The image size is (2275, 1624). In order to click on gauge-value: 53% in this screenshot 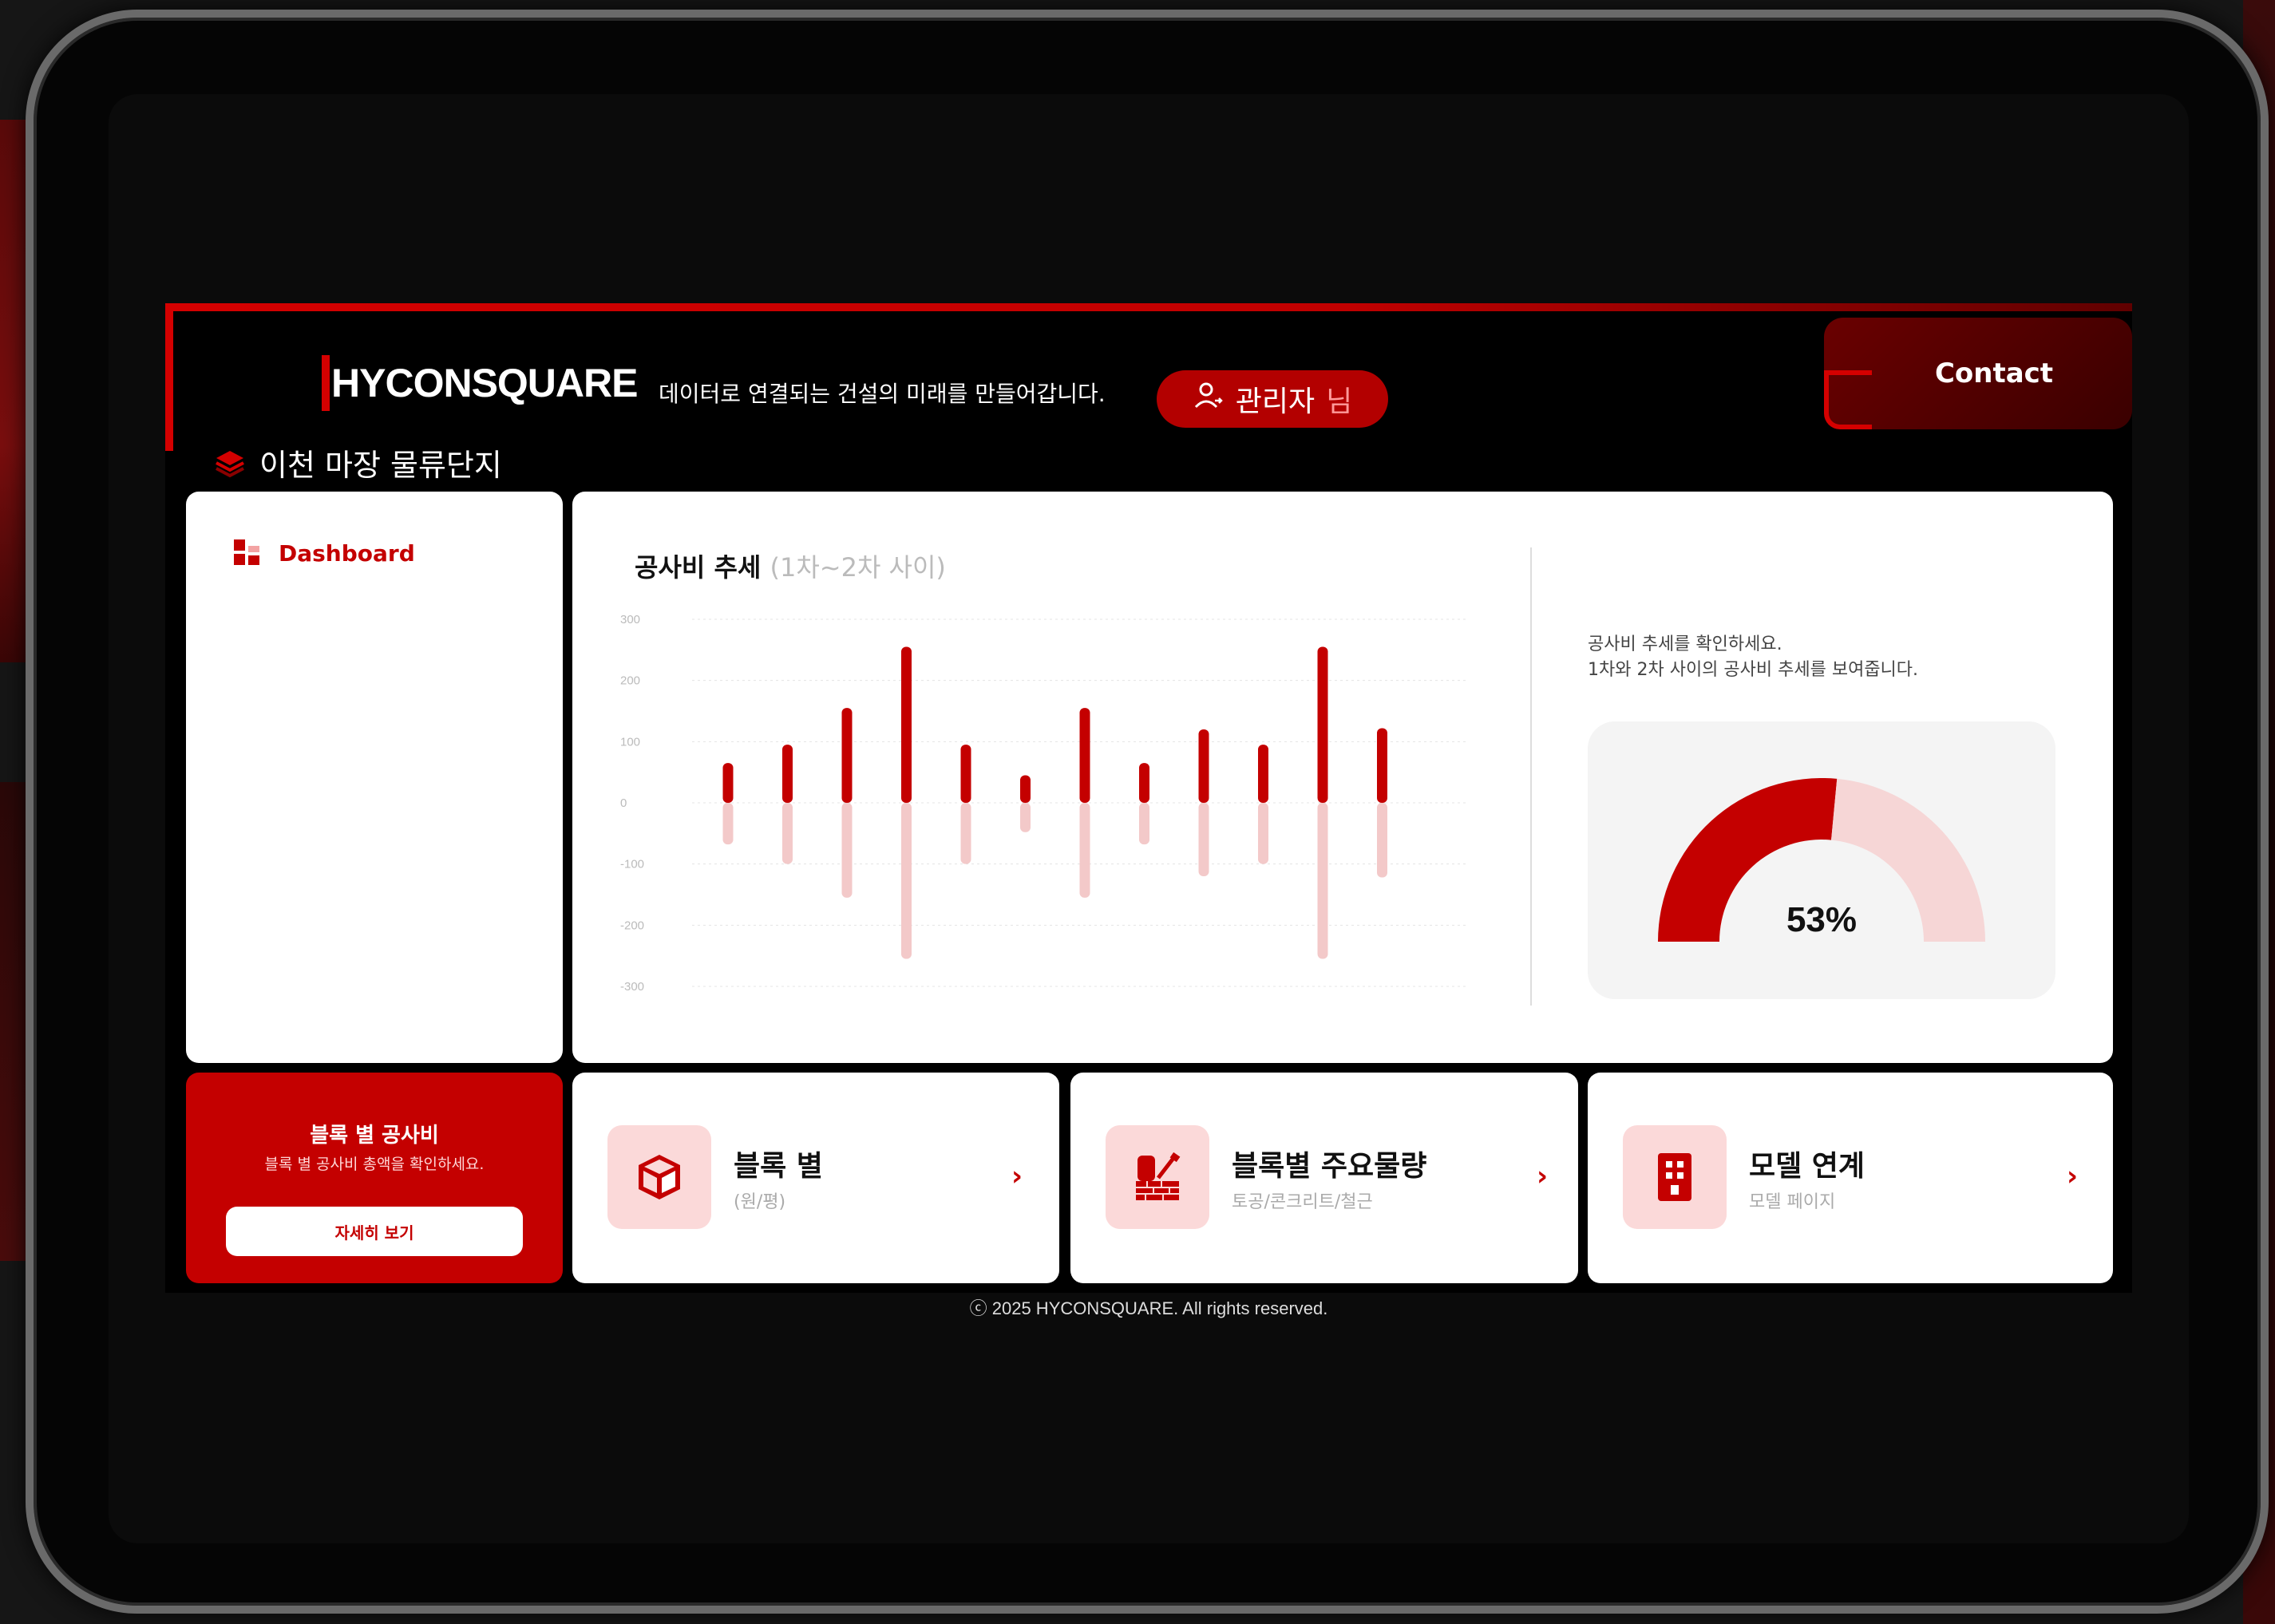, I will do `click(1822, 919)`.